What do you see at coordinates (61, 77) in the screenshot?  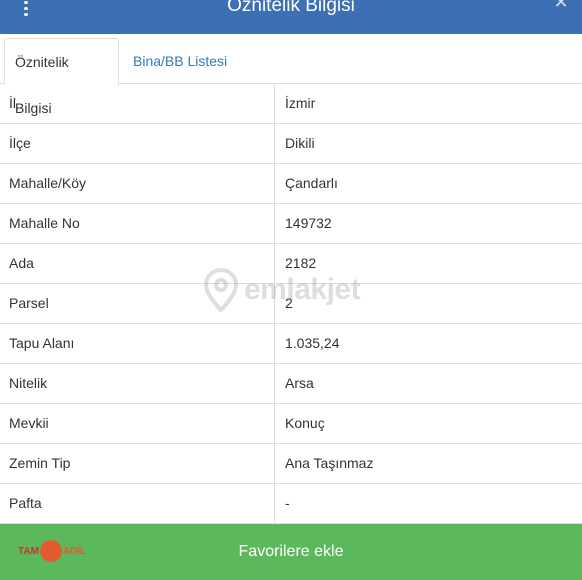 I see `tab-attribute-info: Öznitelik Bilgisi` at bounding box center [61, 77].